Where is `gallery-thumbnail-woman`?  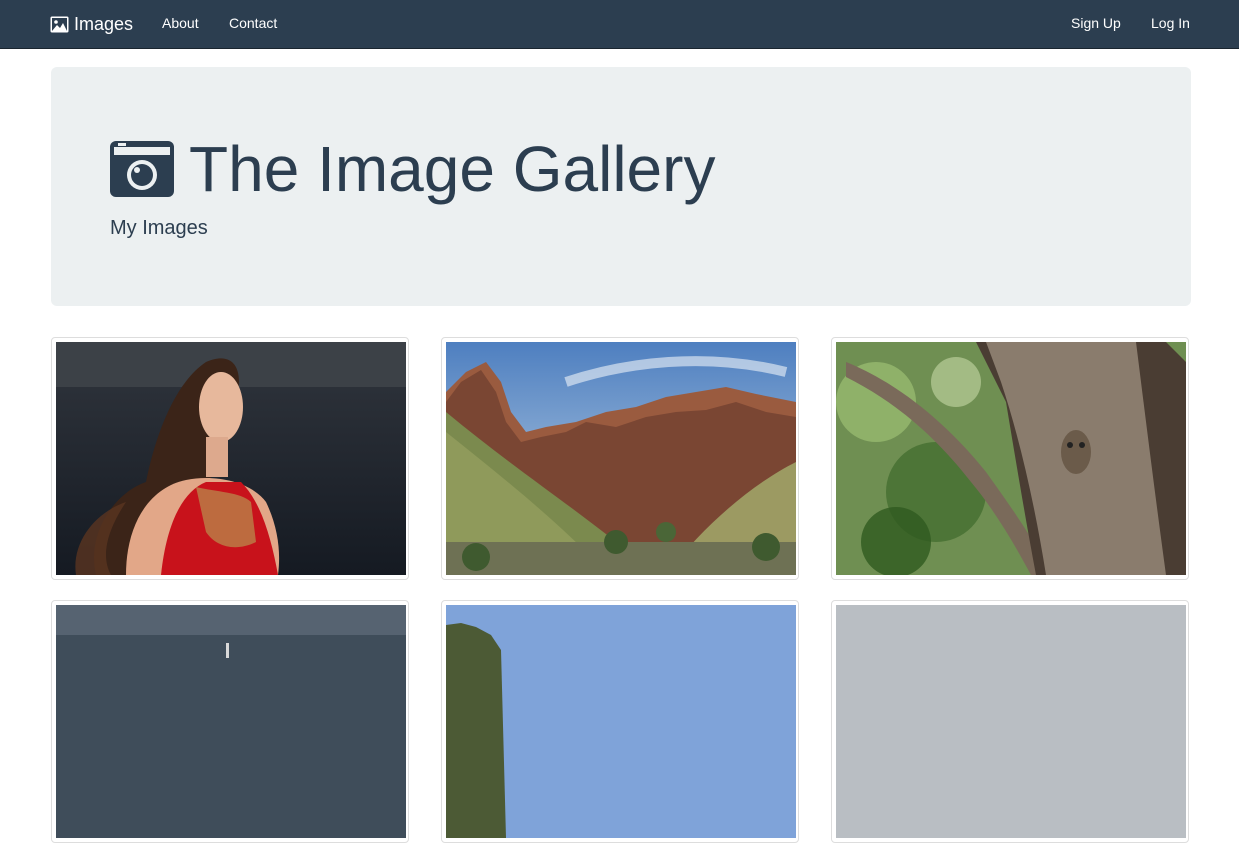
gallery-thumbnail-woman is located at coordinates (230, 458).